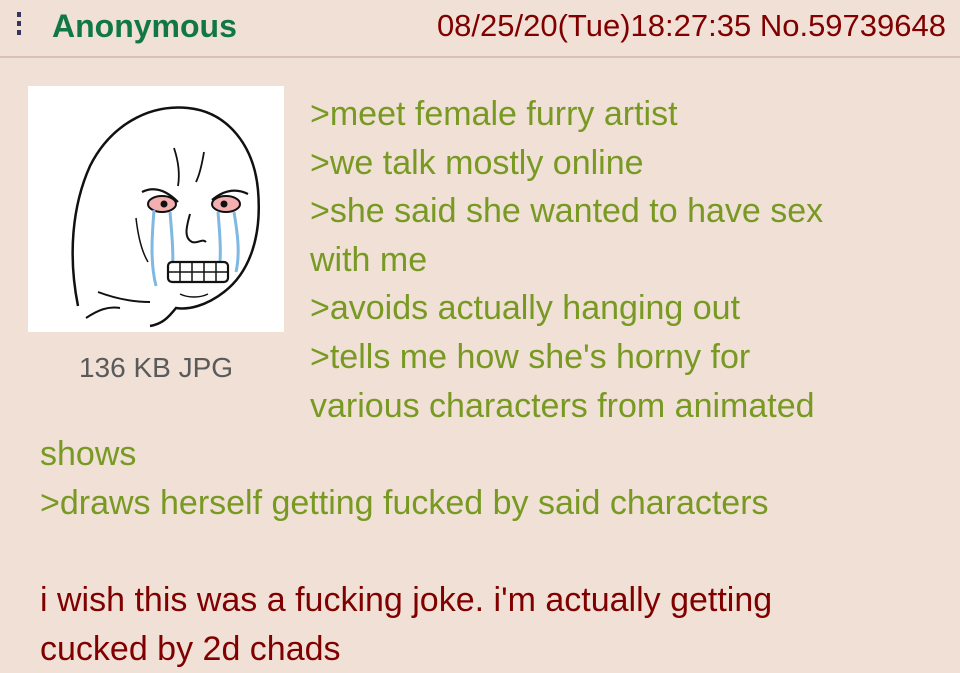  What do you see at coordinates (144, 26) in the screenshot?
I see `poster-name: Anonymous` at bounding box center [144, 26].